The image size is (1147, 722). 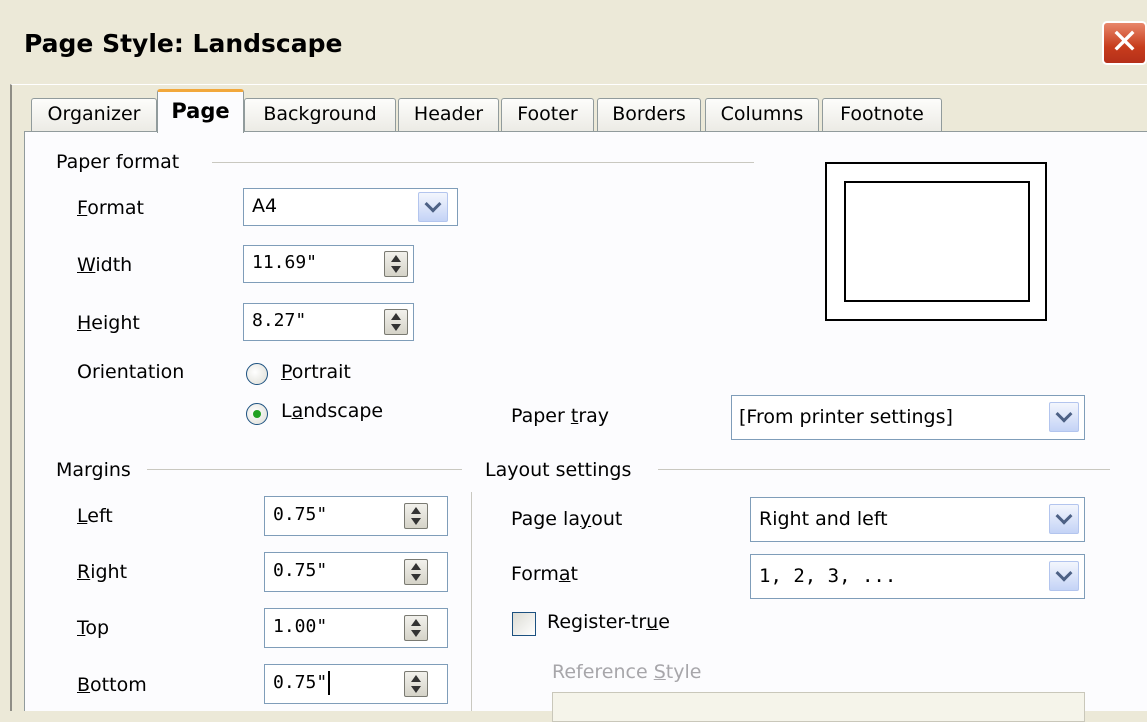 What do you see at coordinates (917, 519) in the screenshot?
I see `page-layout-select: Right and left` at bounding box center [917, 519].